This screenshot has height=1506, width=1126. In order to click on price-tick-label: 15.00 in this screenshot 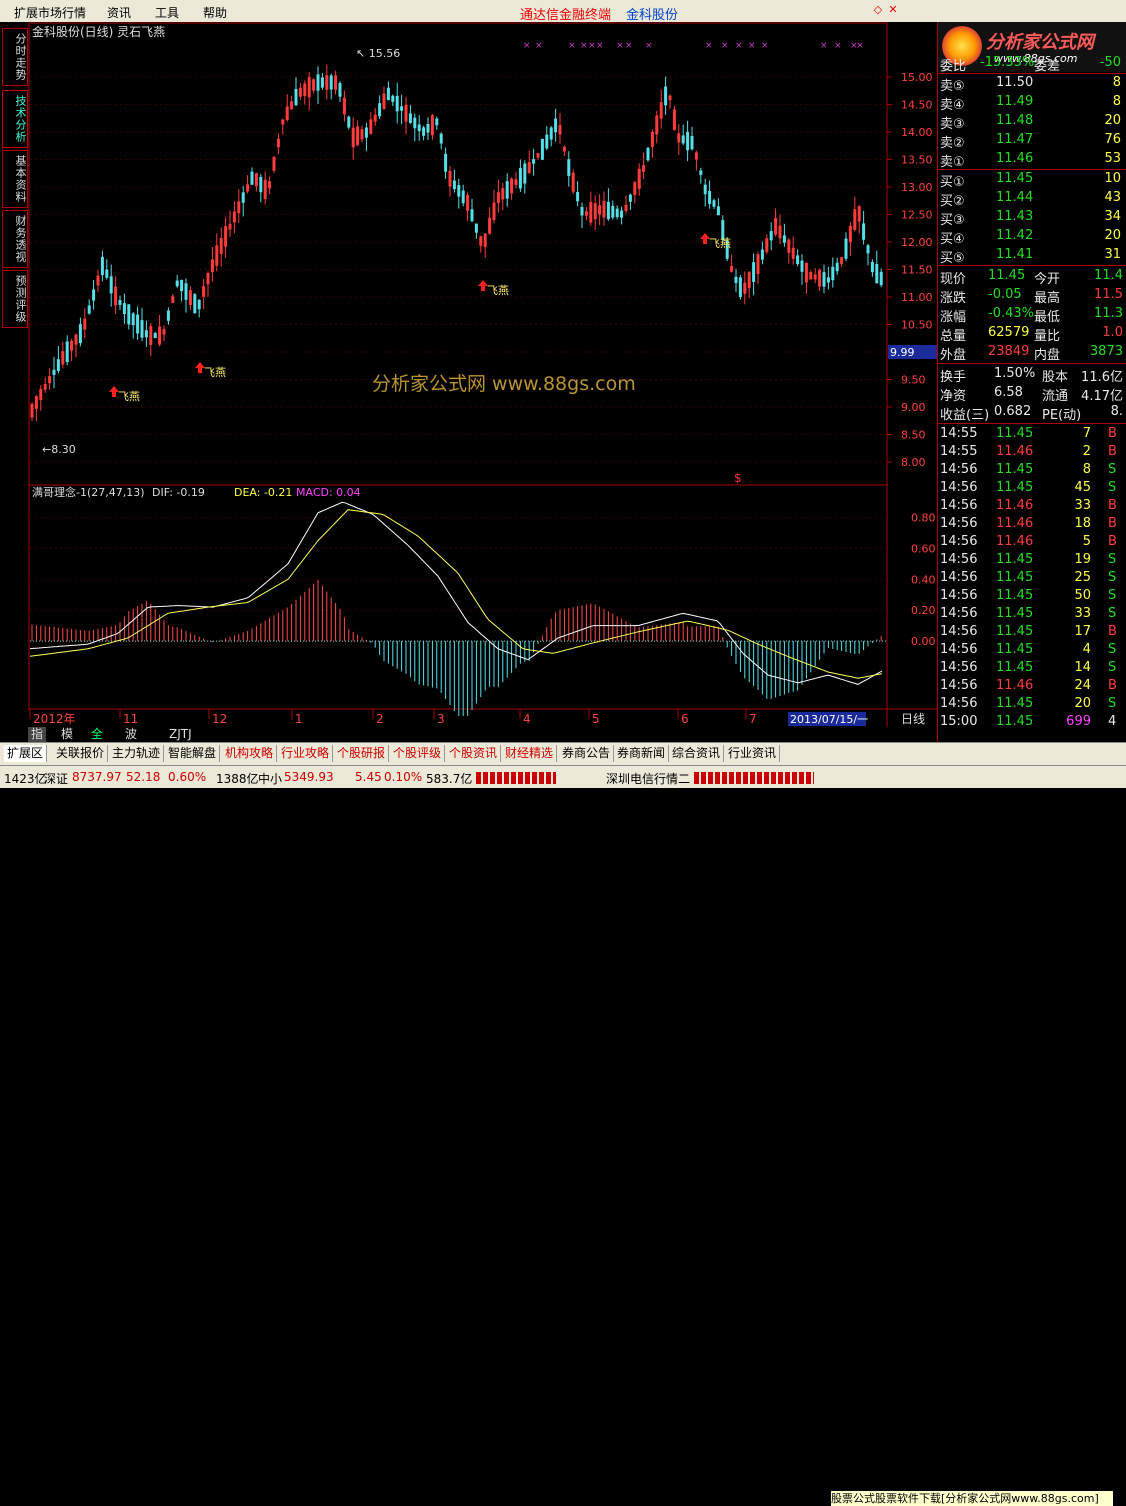, I will do `click(917, 77)`.